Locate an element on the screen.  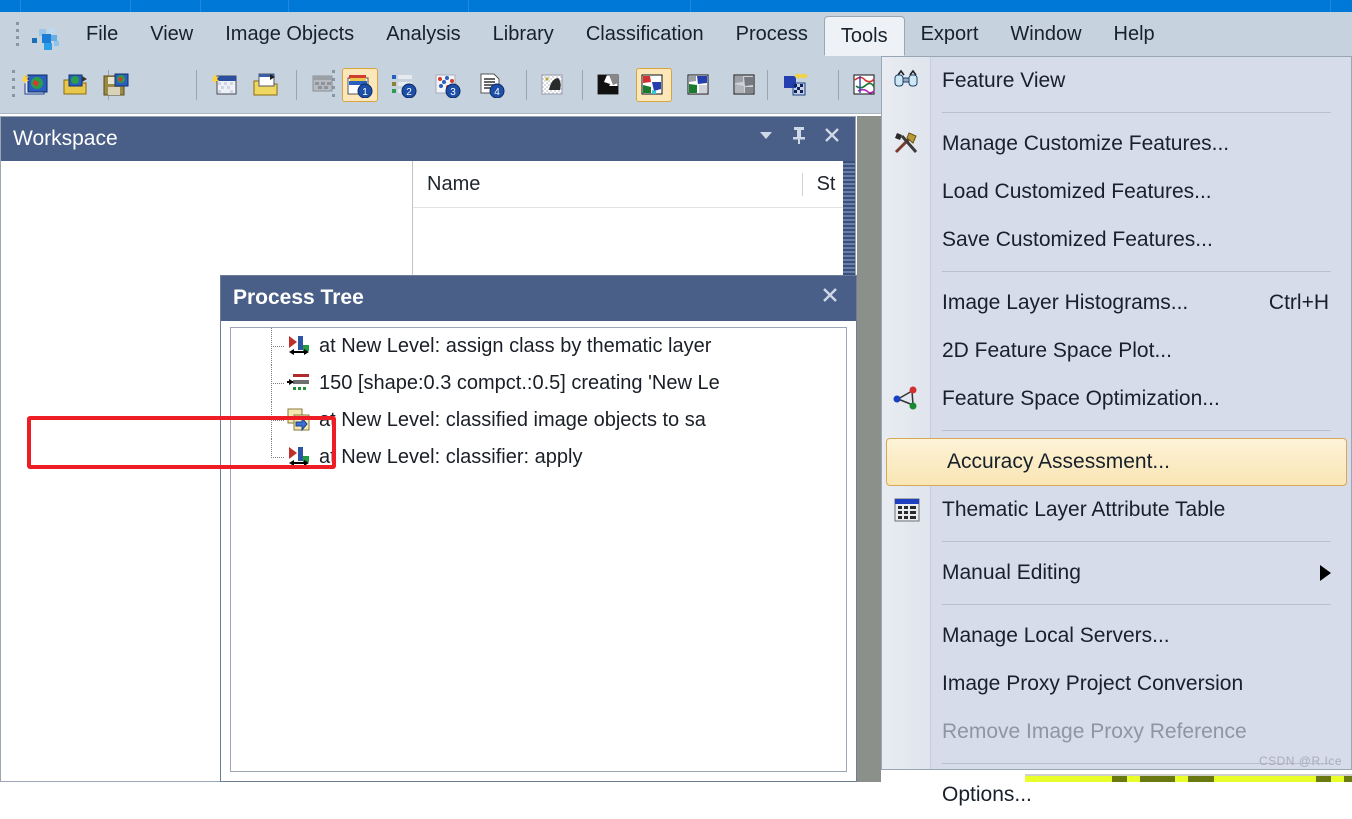
menu-classification: Classification is located at coordinates (645, 34).